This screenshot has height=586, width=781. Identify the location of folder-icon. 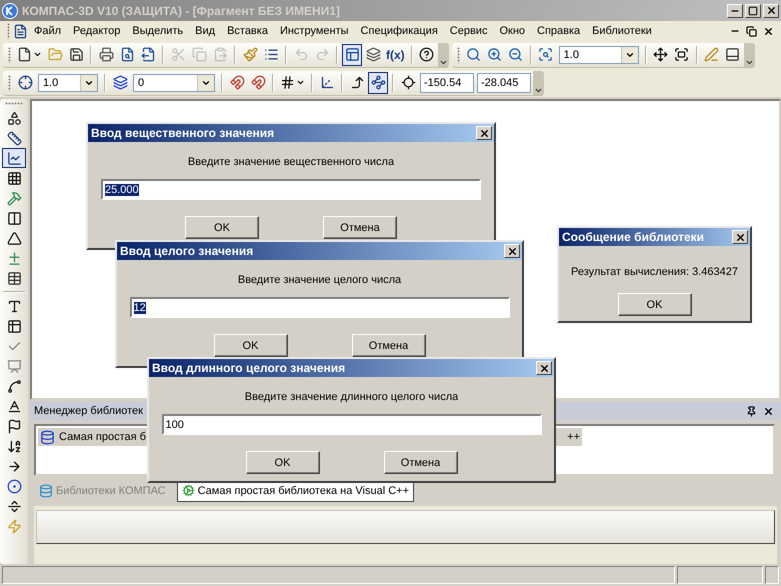
(55, 54).